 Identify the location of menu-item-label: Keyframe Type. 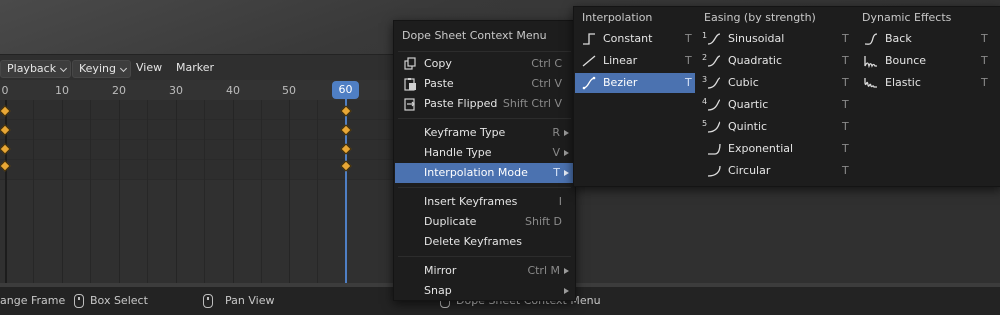
(465, 132).